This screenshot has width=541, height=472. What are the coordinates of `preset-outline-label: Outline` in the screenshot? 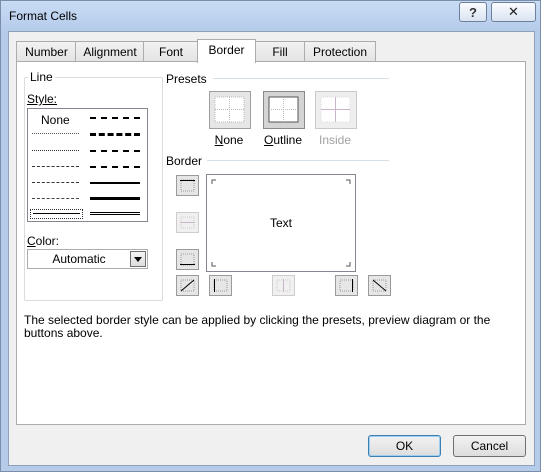 It's located at (283, 140).